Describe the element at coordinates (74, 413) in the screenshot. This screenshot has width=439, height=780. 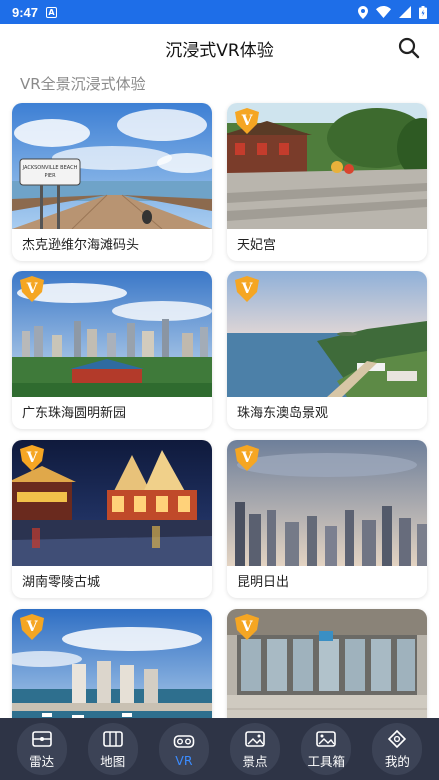
I see `card-title: 广东珠海圆明新园` at that location.